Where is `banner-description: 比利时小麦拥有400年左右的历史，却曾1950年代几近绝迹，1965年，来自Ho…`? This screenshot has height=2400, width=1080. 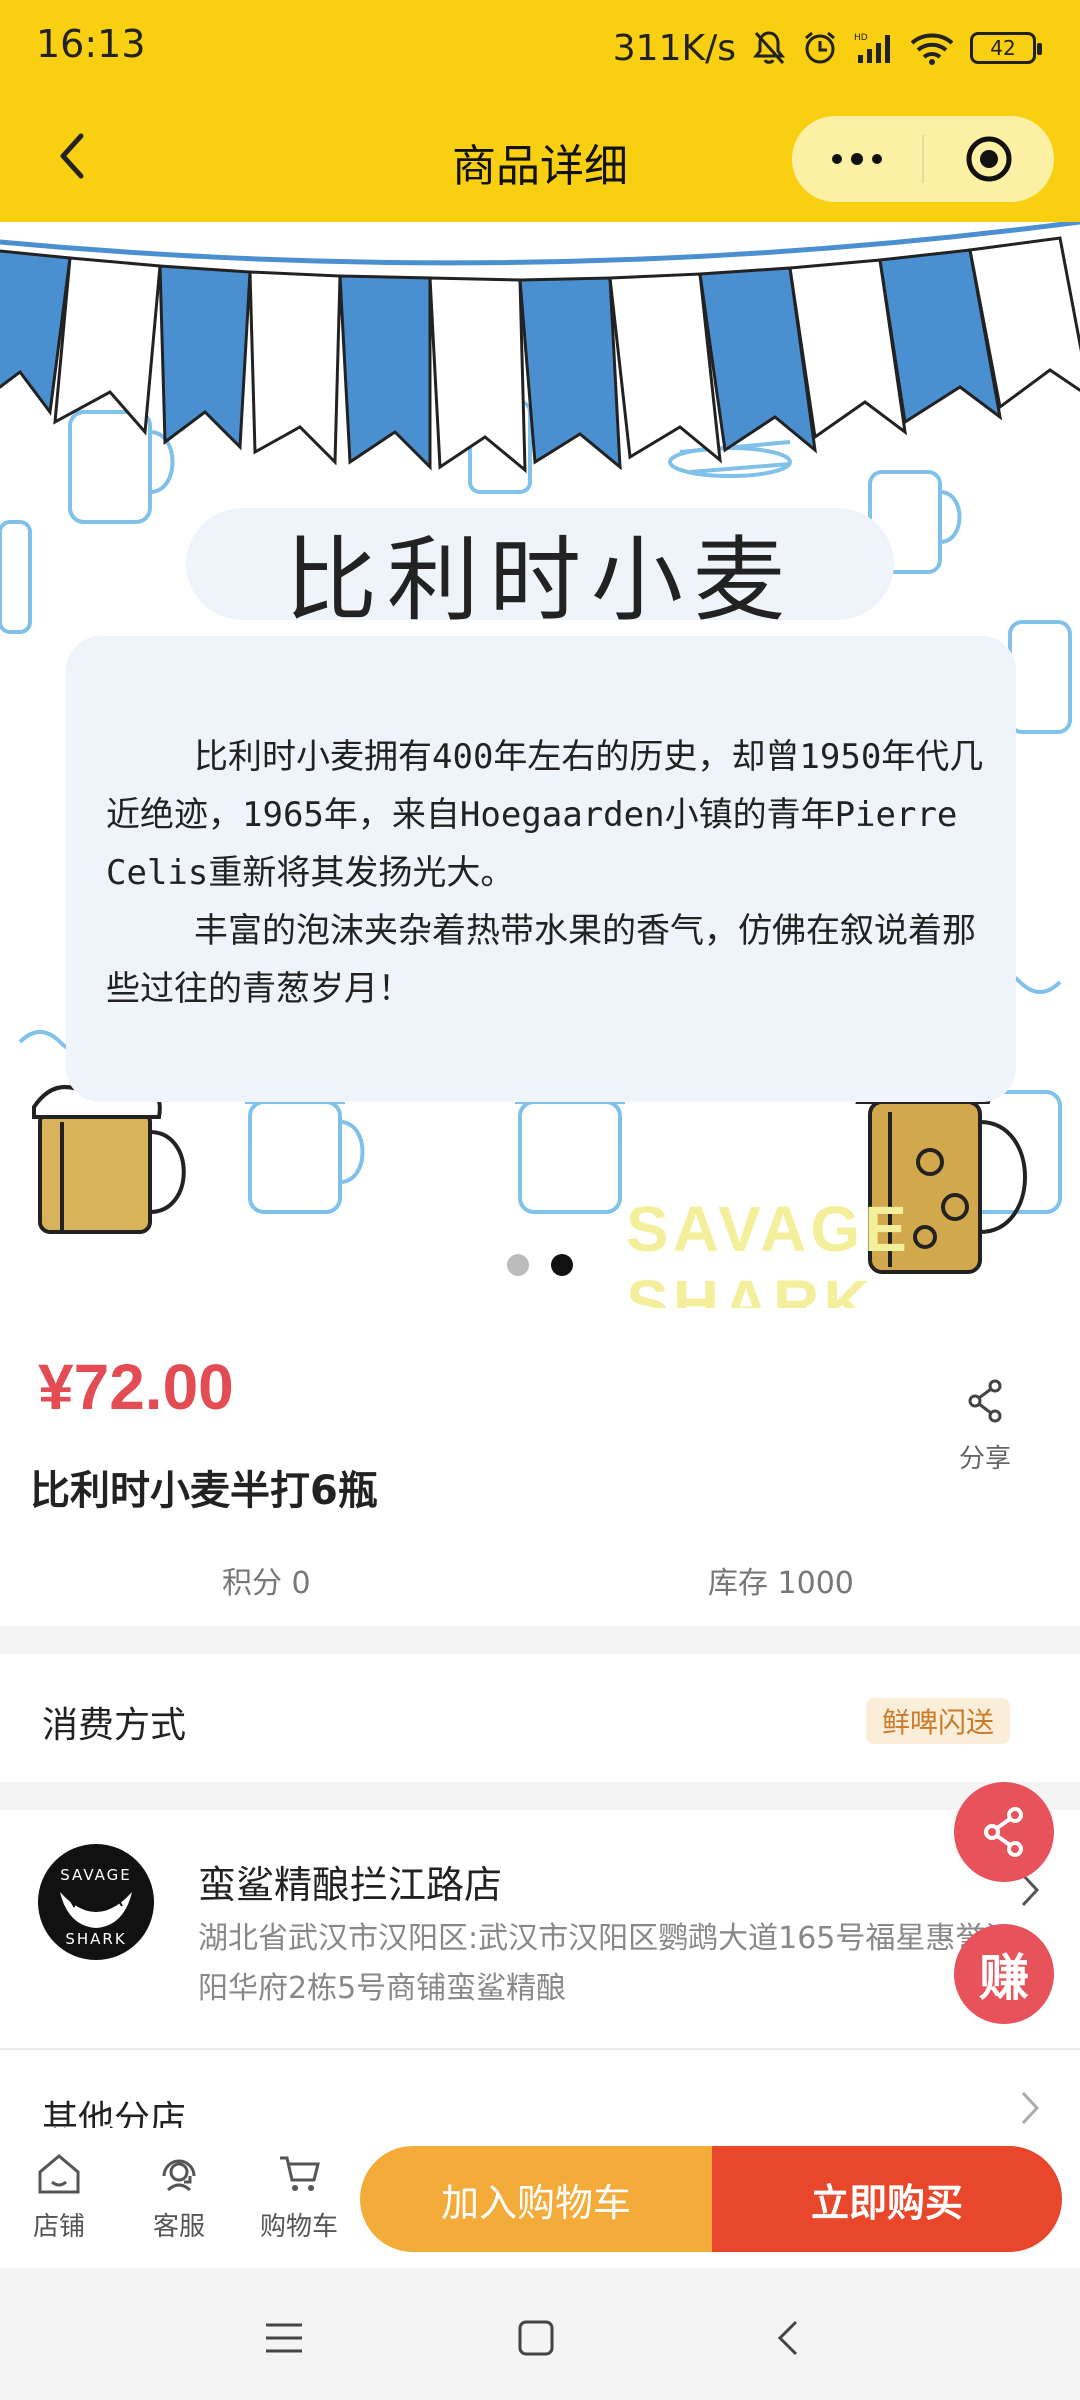 banner-description: 比利时小麦拥有400年左右的历史，却曾1950年代几近绝迹，1965年，来自Ho… is located at coordinates (546, 873).